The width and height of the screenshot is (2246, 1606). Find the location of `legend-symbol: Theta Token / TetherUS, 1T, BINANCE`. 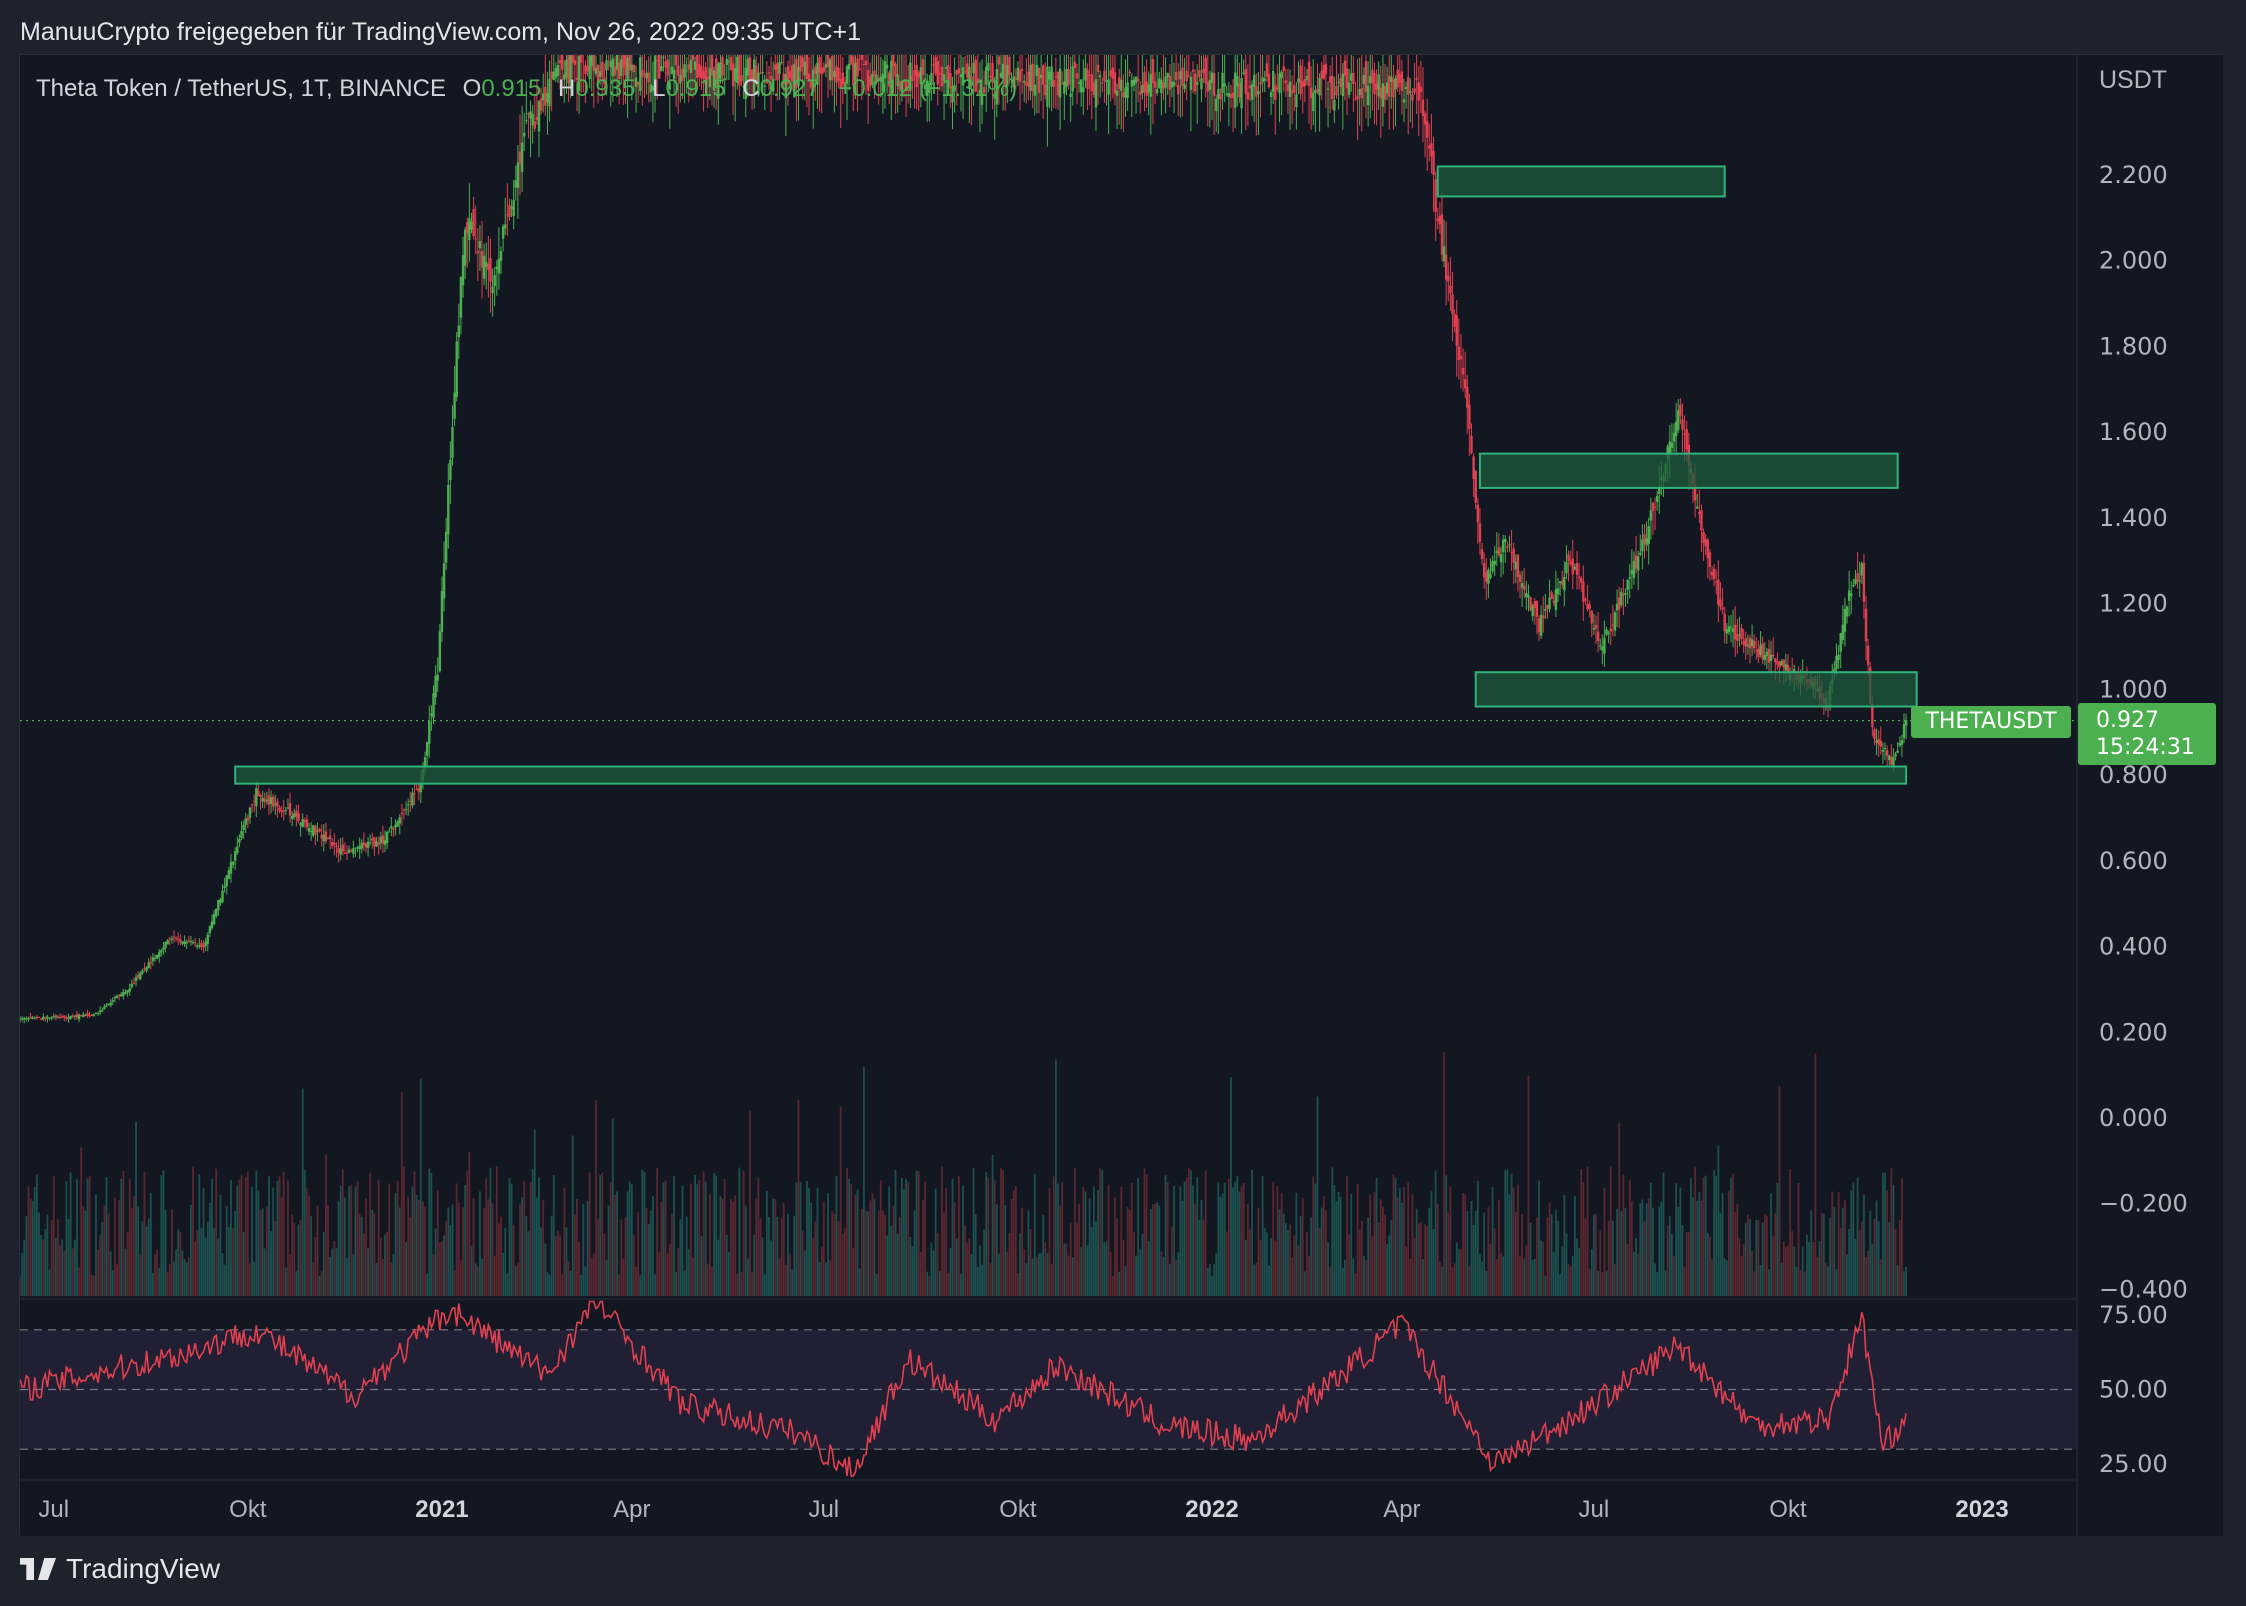

legend-symbol: Theta Token / TetherUS, 1T, BINANCE is located at coordinates (241, 88).